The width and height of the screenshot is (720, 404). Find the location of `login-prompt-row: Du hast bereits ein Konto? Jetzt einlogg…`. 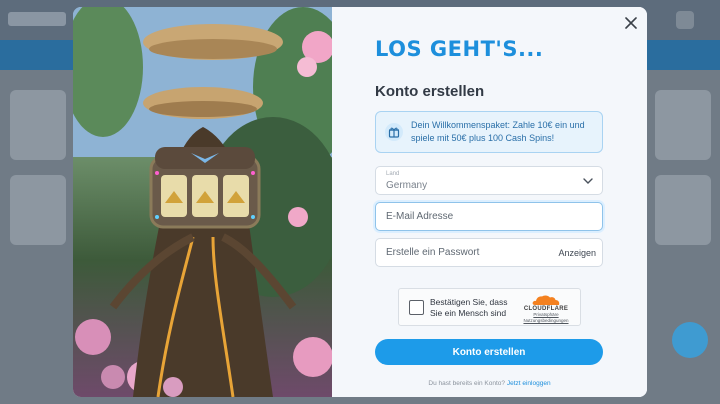

login-prompt-row: Du hast bereits ein Konto? Jetzt einlogg… is located at coordinates (489, 383).